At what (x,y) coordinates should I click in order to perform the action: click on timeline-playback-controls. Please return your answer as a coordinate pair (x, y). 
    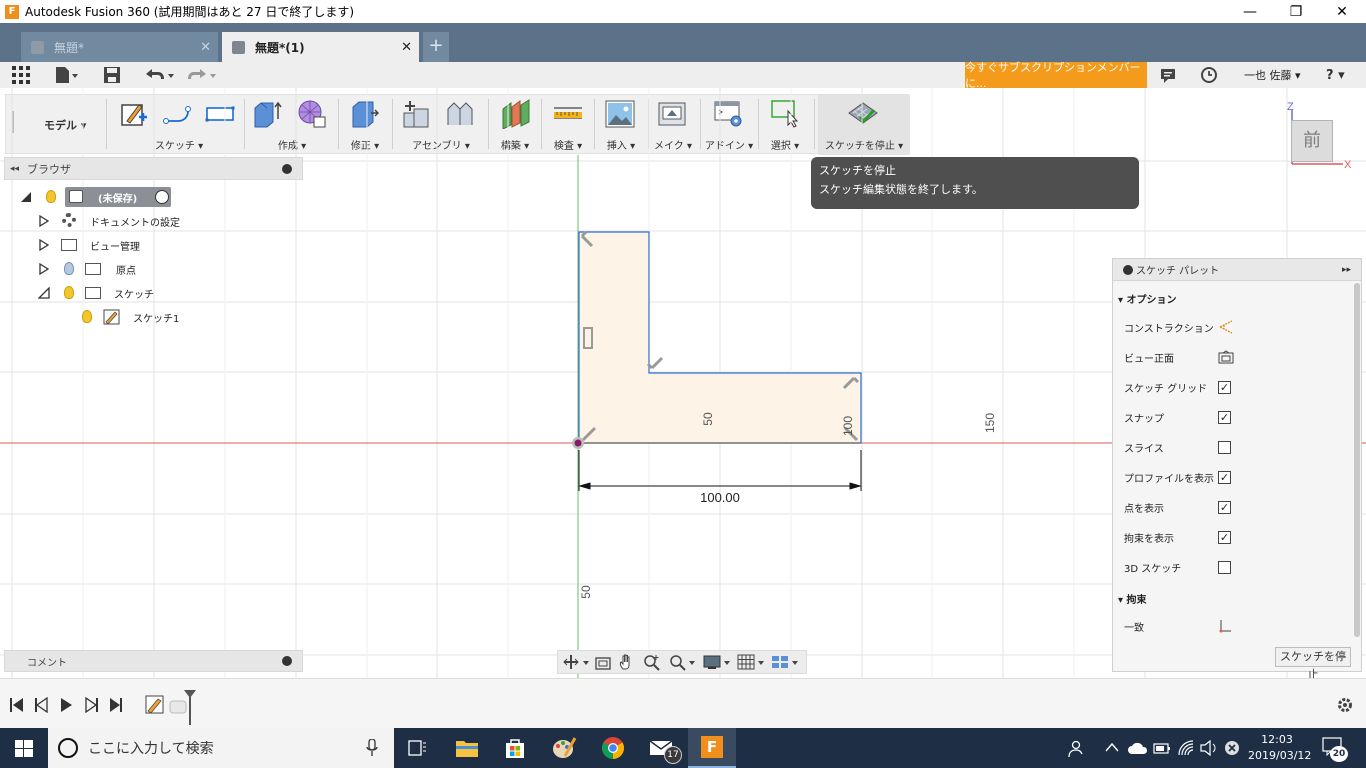
    Looking at the image, I should click on (70, 705).